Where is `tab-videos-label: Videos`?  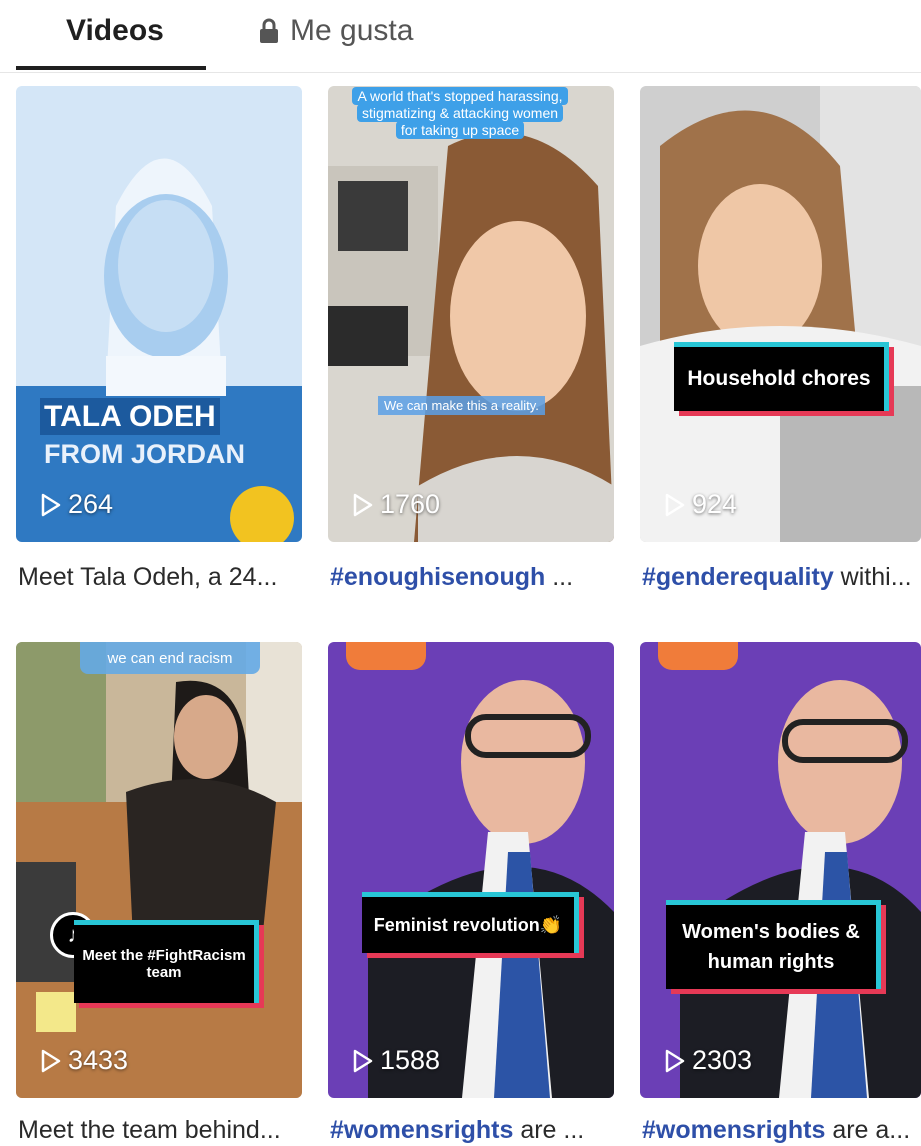 tab-videos-label: Videos is located at coordinates (115, 30).